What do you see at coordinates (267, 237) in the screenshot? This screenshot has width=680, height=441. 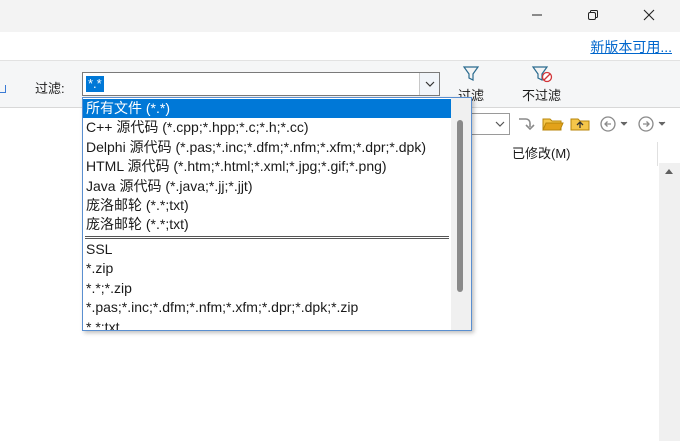 I see `list-separator` at bounding box center [267, 237].